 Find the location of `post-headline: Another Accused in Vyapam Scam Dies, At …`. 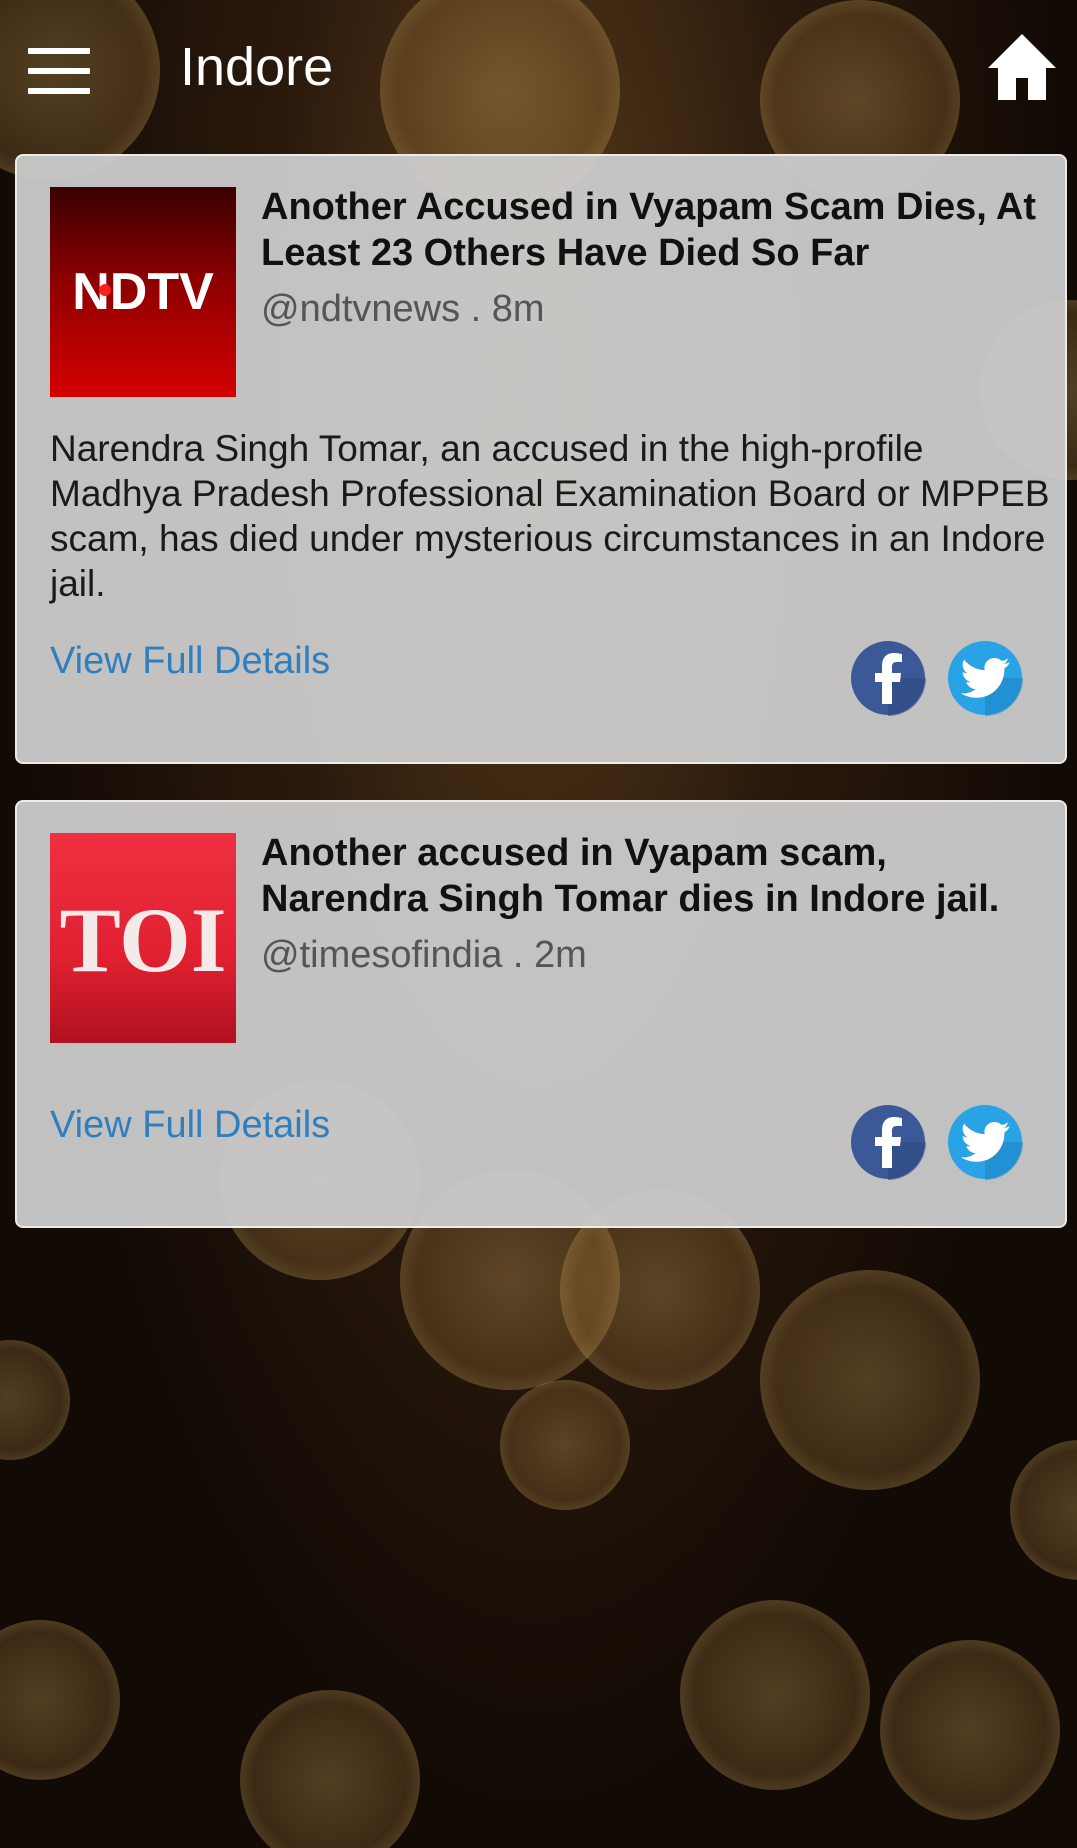

post-headline: Another Accused in Vyapam Scam Dies, At … is located at coordinates (649, 230).